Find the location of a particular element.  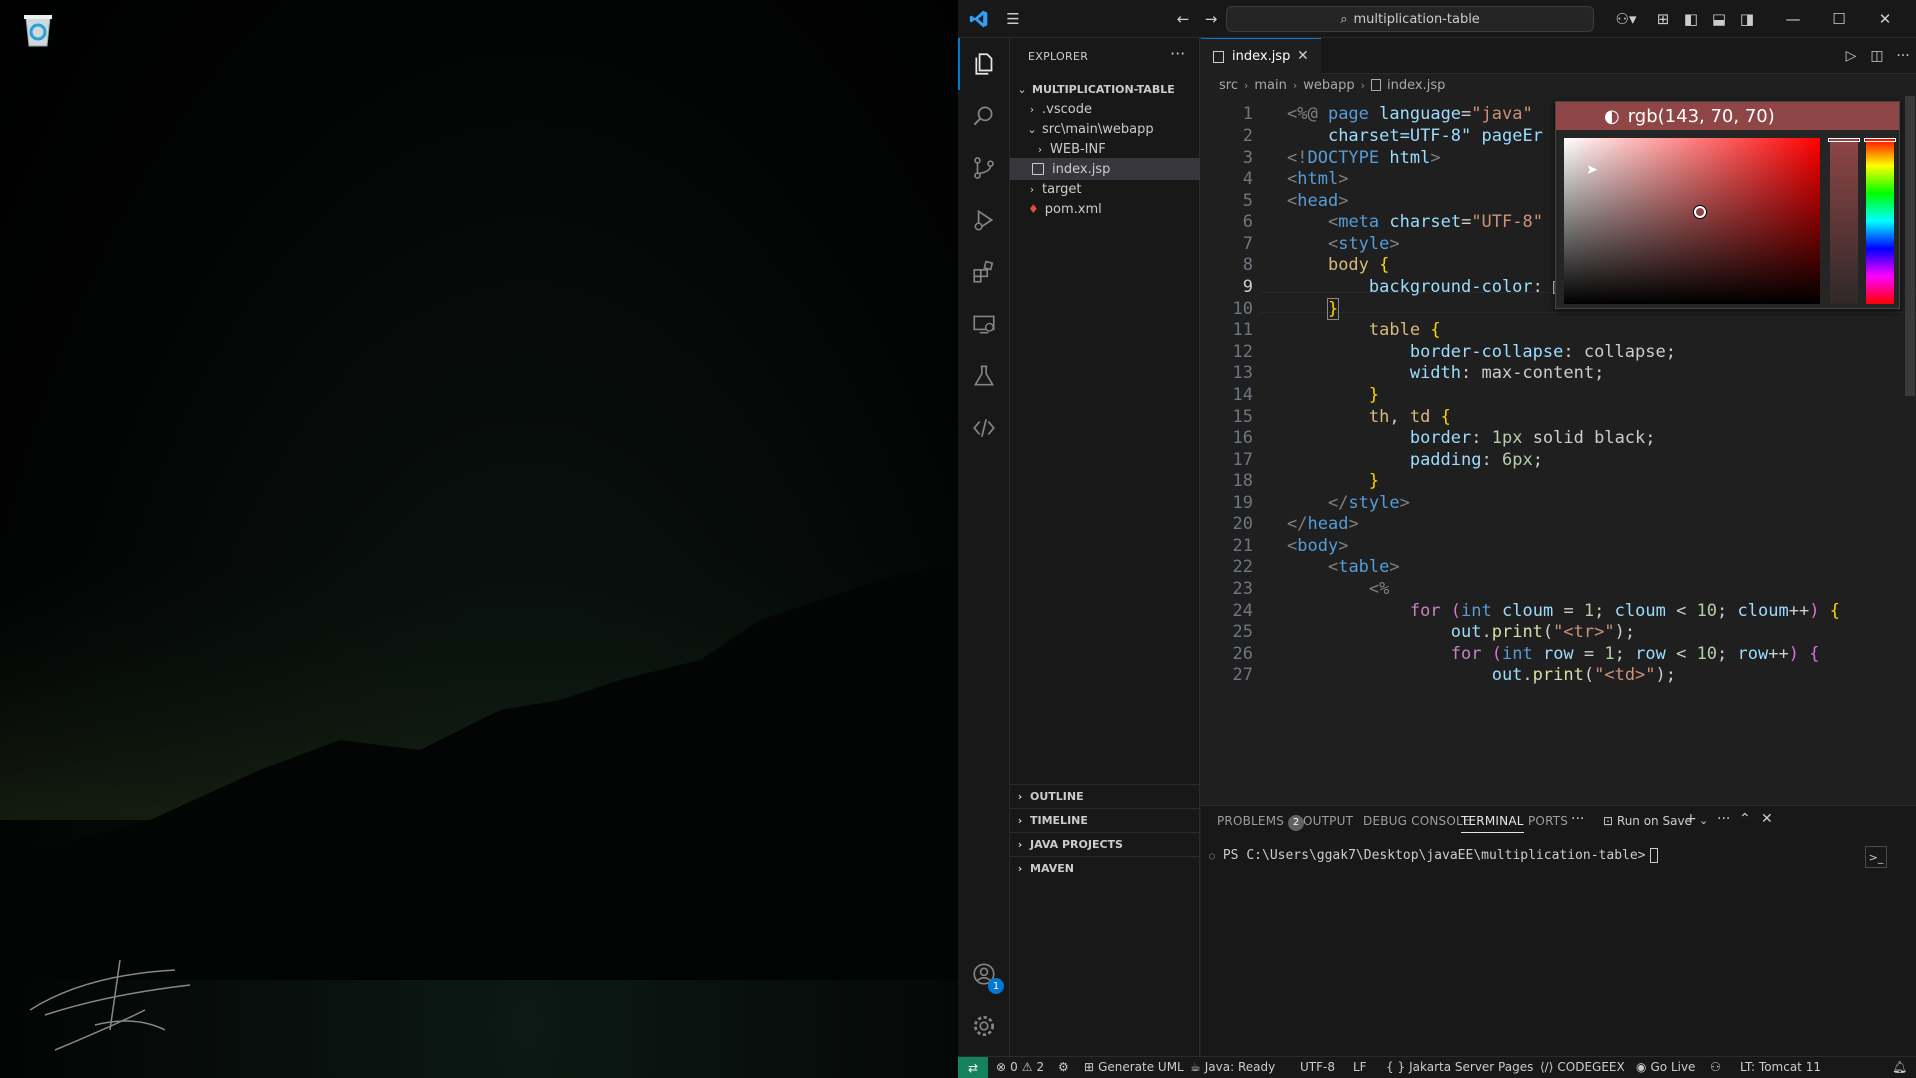

notifications-bell-icon: 🔔︎ is located at coordinates (1899, 1067).